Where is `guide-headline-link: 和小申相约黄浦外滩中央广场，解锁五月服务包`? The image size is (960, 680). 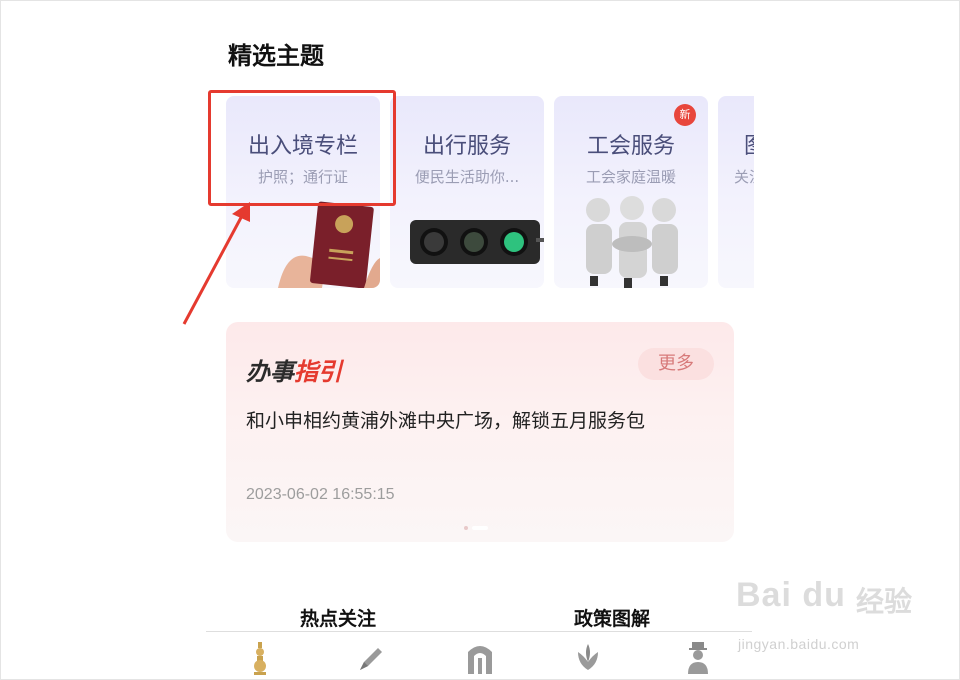
guide-headline-link: 和小申相约黄浦外滩中央广场，解锁五月服务包 is located at coordinates (445, 419).